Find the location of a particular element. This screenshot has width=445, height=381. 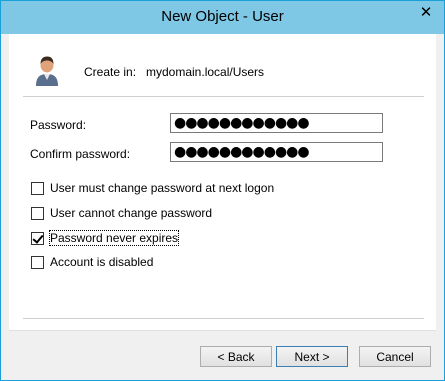

option-password-never-expires: Password never expires is located at coordinates (105, 238).